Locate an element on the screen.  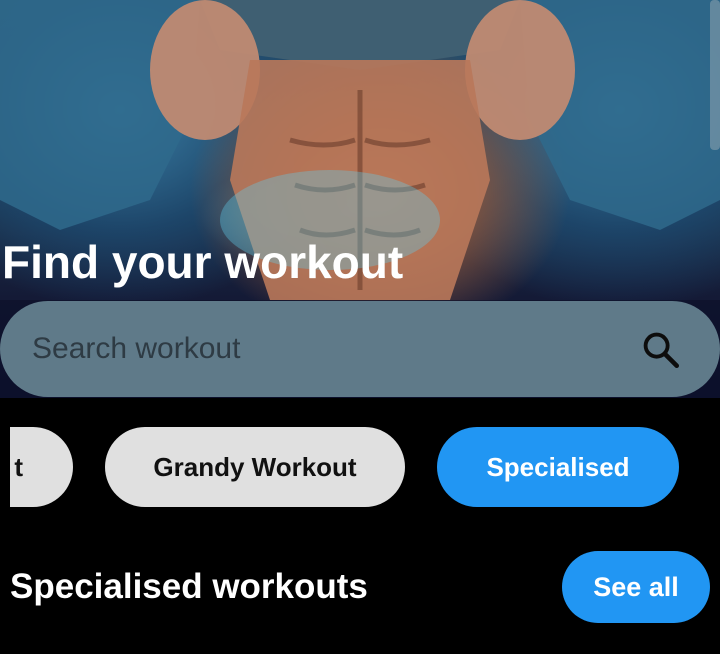
category-chip-specialised: Specialised is located at coordinates (558, 467).